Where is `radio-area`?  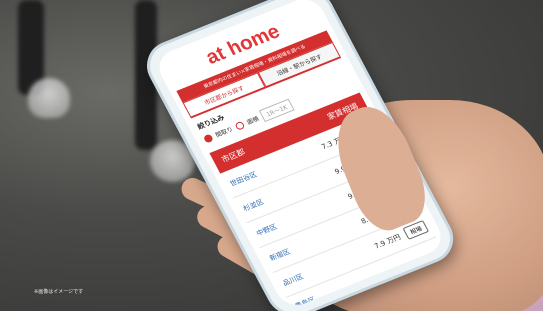 radio-area is located at coordinates (240, 125).